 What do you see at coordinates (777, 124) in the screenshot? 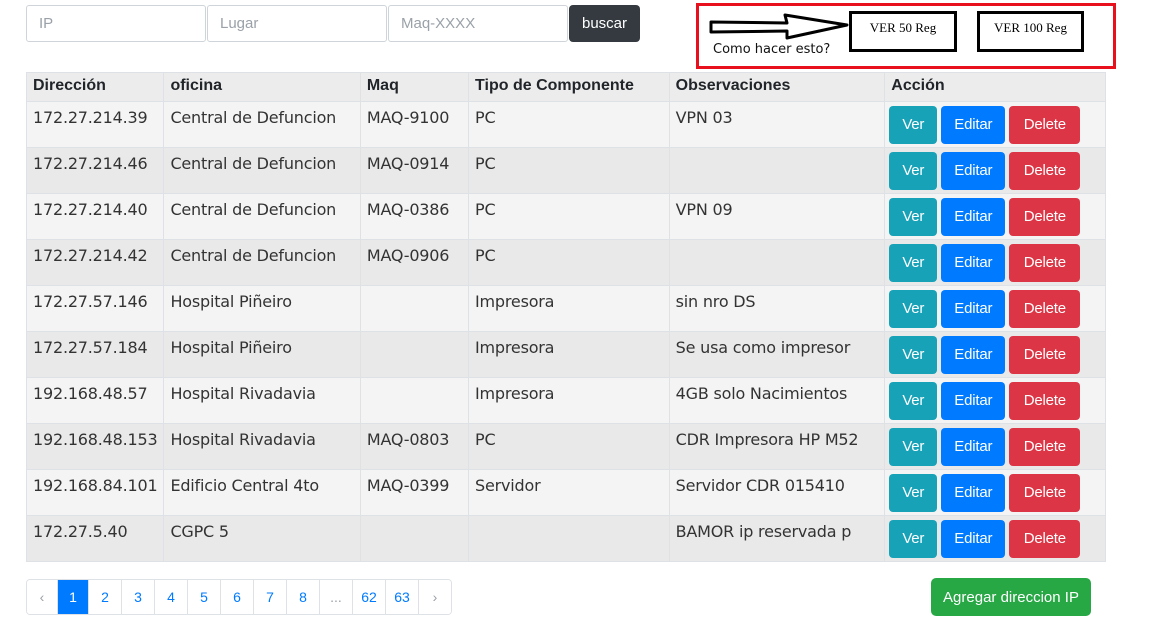
I see `cell-notes: VPN 03` at bounding box center [777, 124].